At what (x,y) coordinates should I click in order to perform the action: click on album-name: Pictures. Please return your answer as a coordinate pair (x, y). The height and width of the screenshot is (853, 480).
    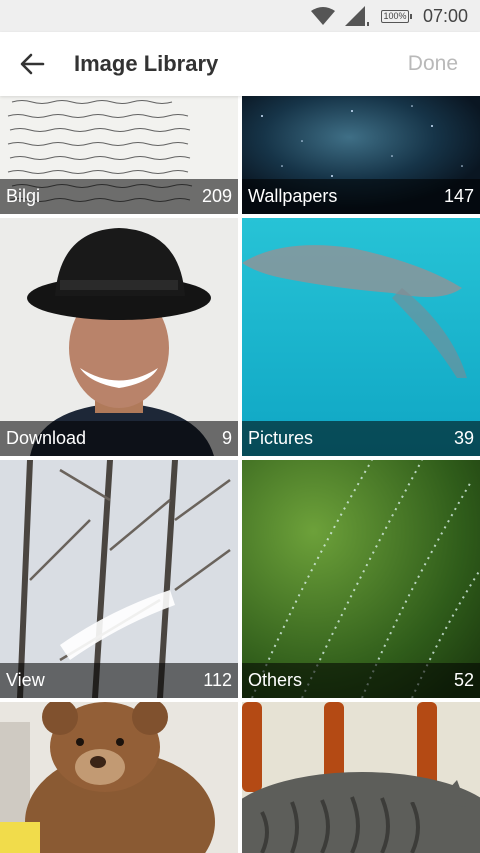
    Looking at the image, I should click on (281, 438).